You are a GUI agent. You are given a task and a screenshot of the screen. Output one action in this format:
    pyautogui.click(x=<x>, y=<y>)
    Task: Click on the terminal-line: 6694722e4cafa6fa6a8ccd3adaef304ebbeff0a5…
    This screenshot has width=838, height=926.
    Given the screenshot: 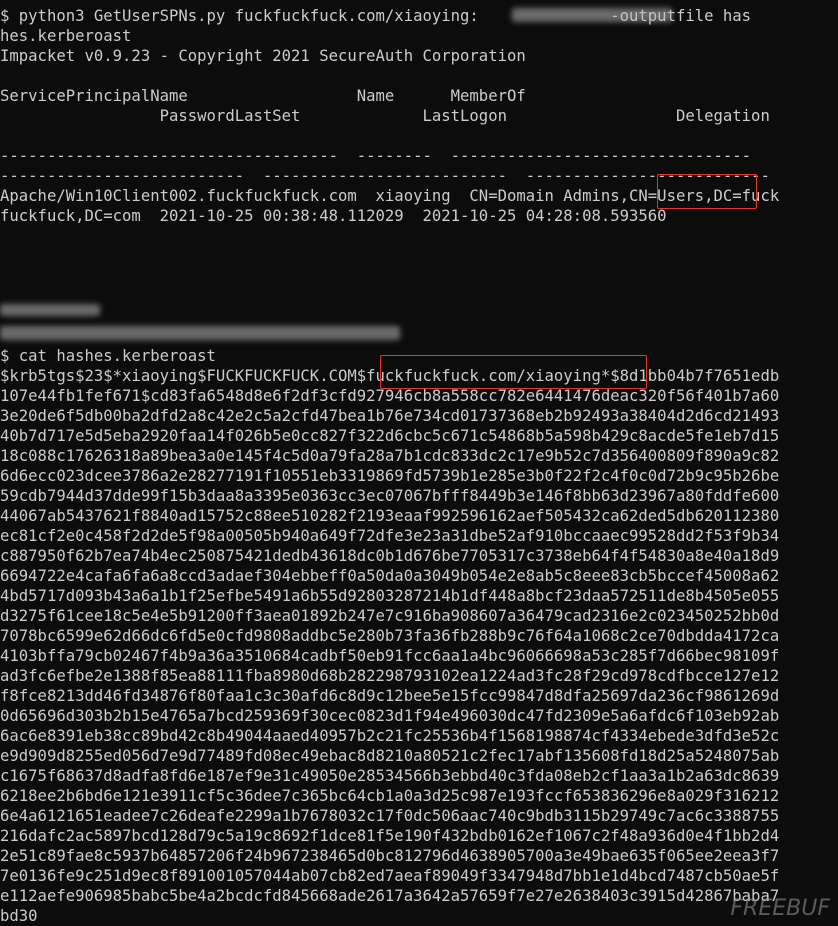 What is the action you would take?
    pyautogui.click(x=390, y=576)
    